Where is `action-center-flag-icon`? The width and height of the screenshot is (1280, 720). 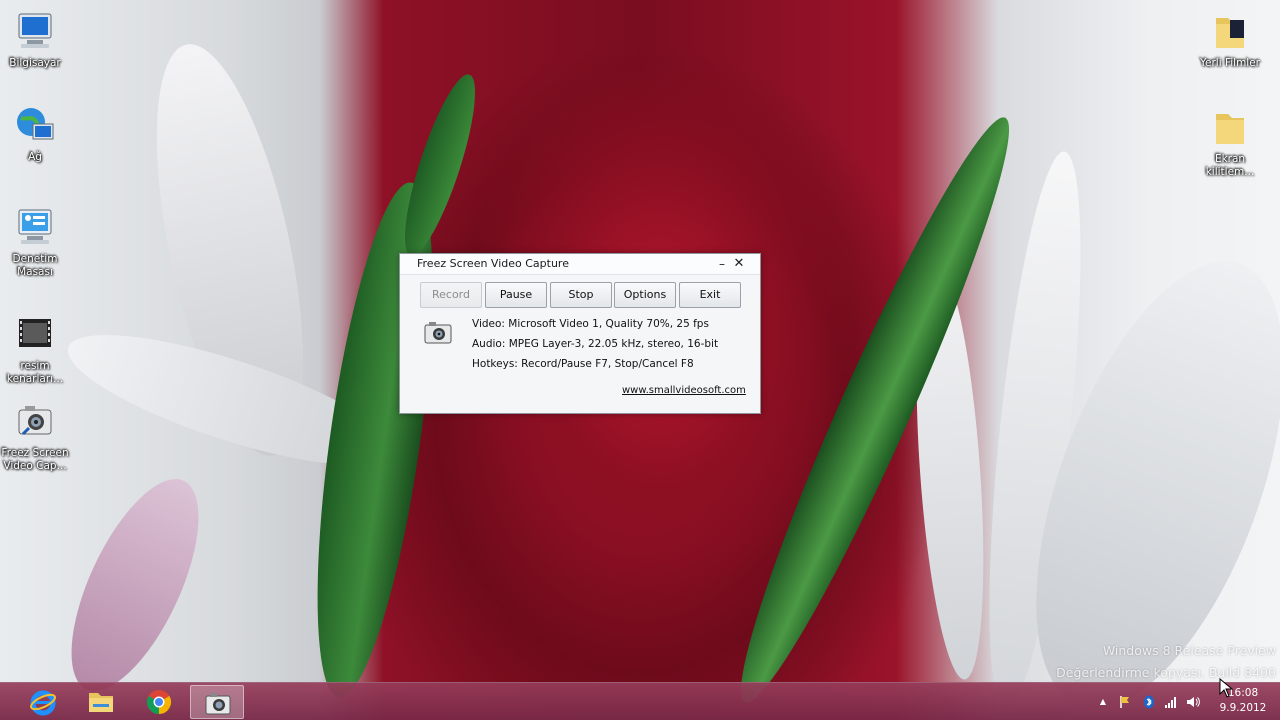 action-center-flag-icon is located at coordinates (1125, 702).